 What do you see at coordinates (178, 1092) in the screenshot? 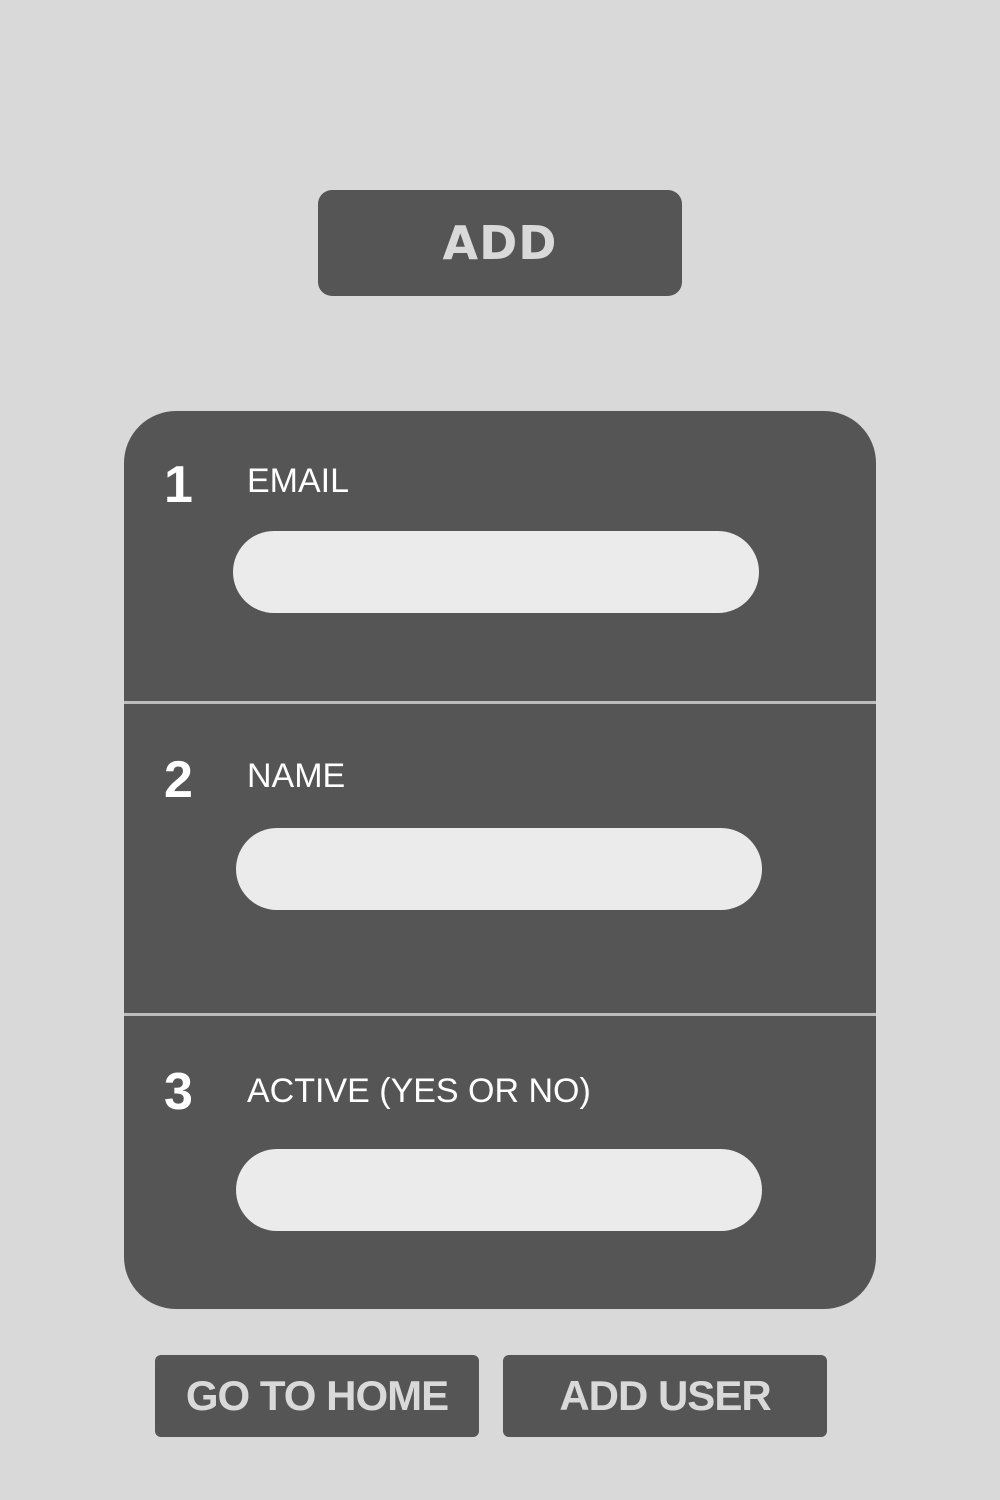
I see `field-number: 3` at bounding box center [178, 1092].